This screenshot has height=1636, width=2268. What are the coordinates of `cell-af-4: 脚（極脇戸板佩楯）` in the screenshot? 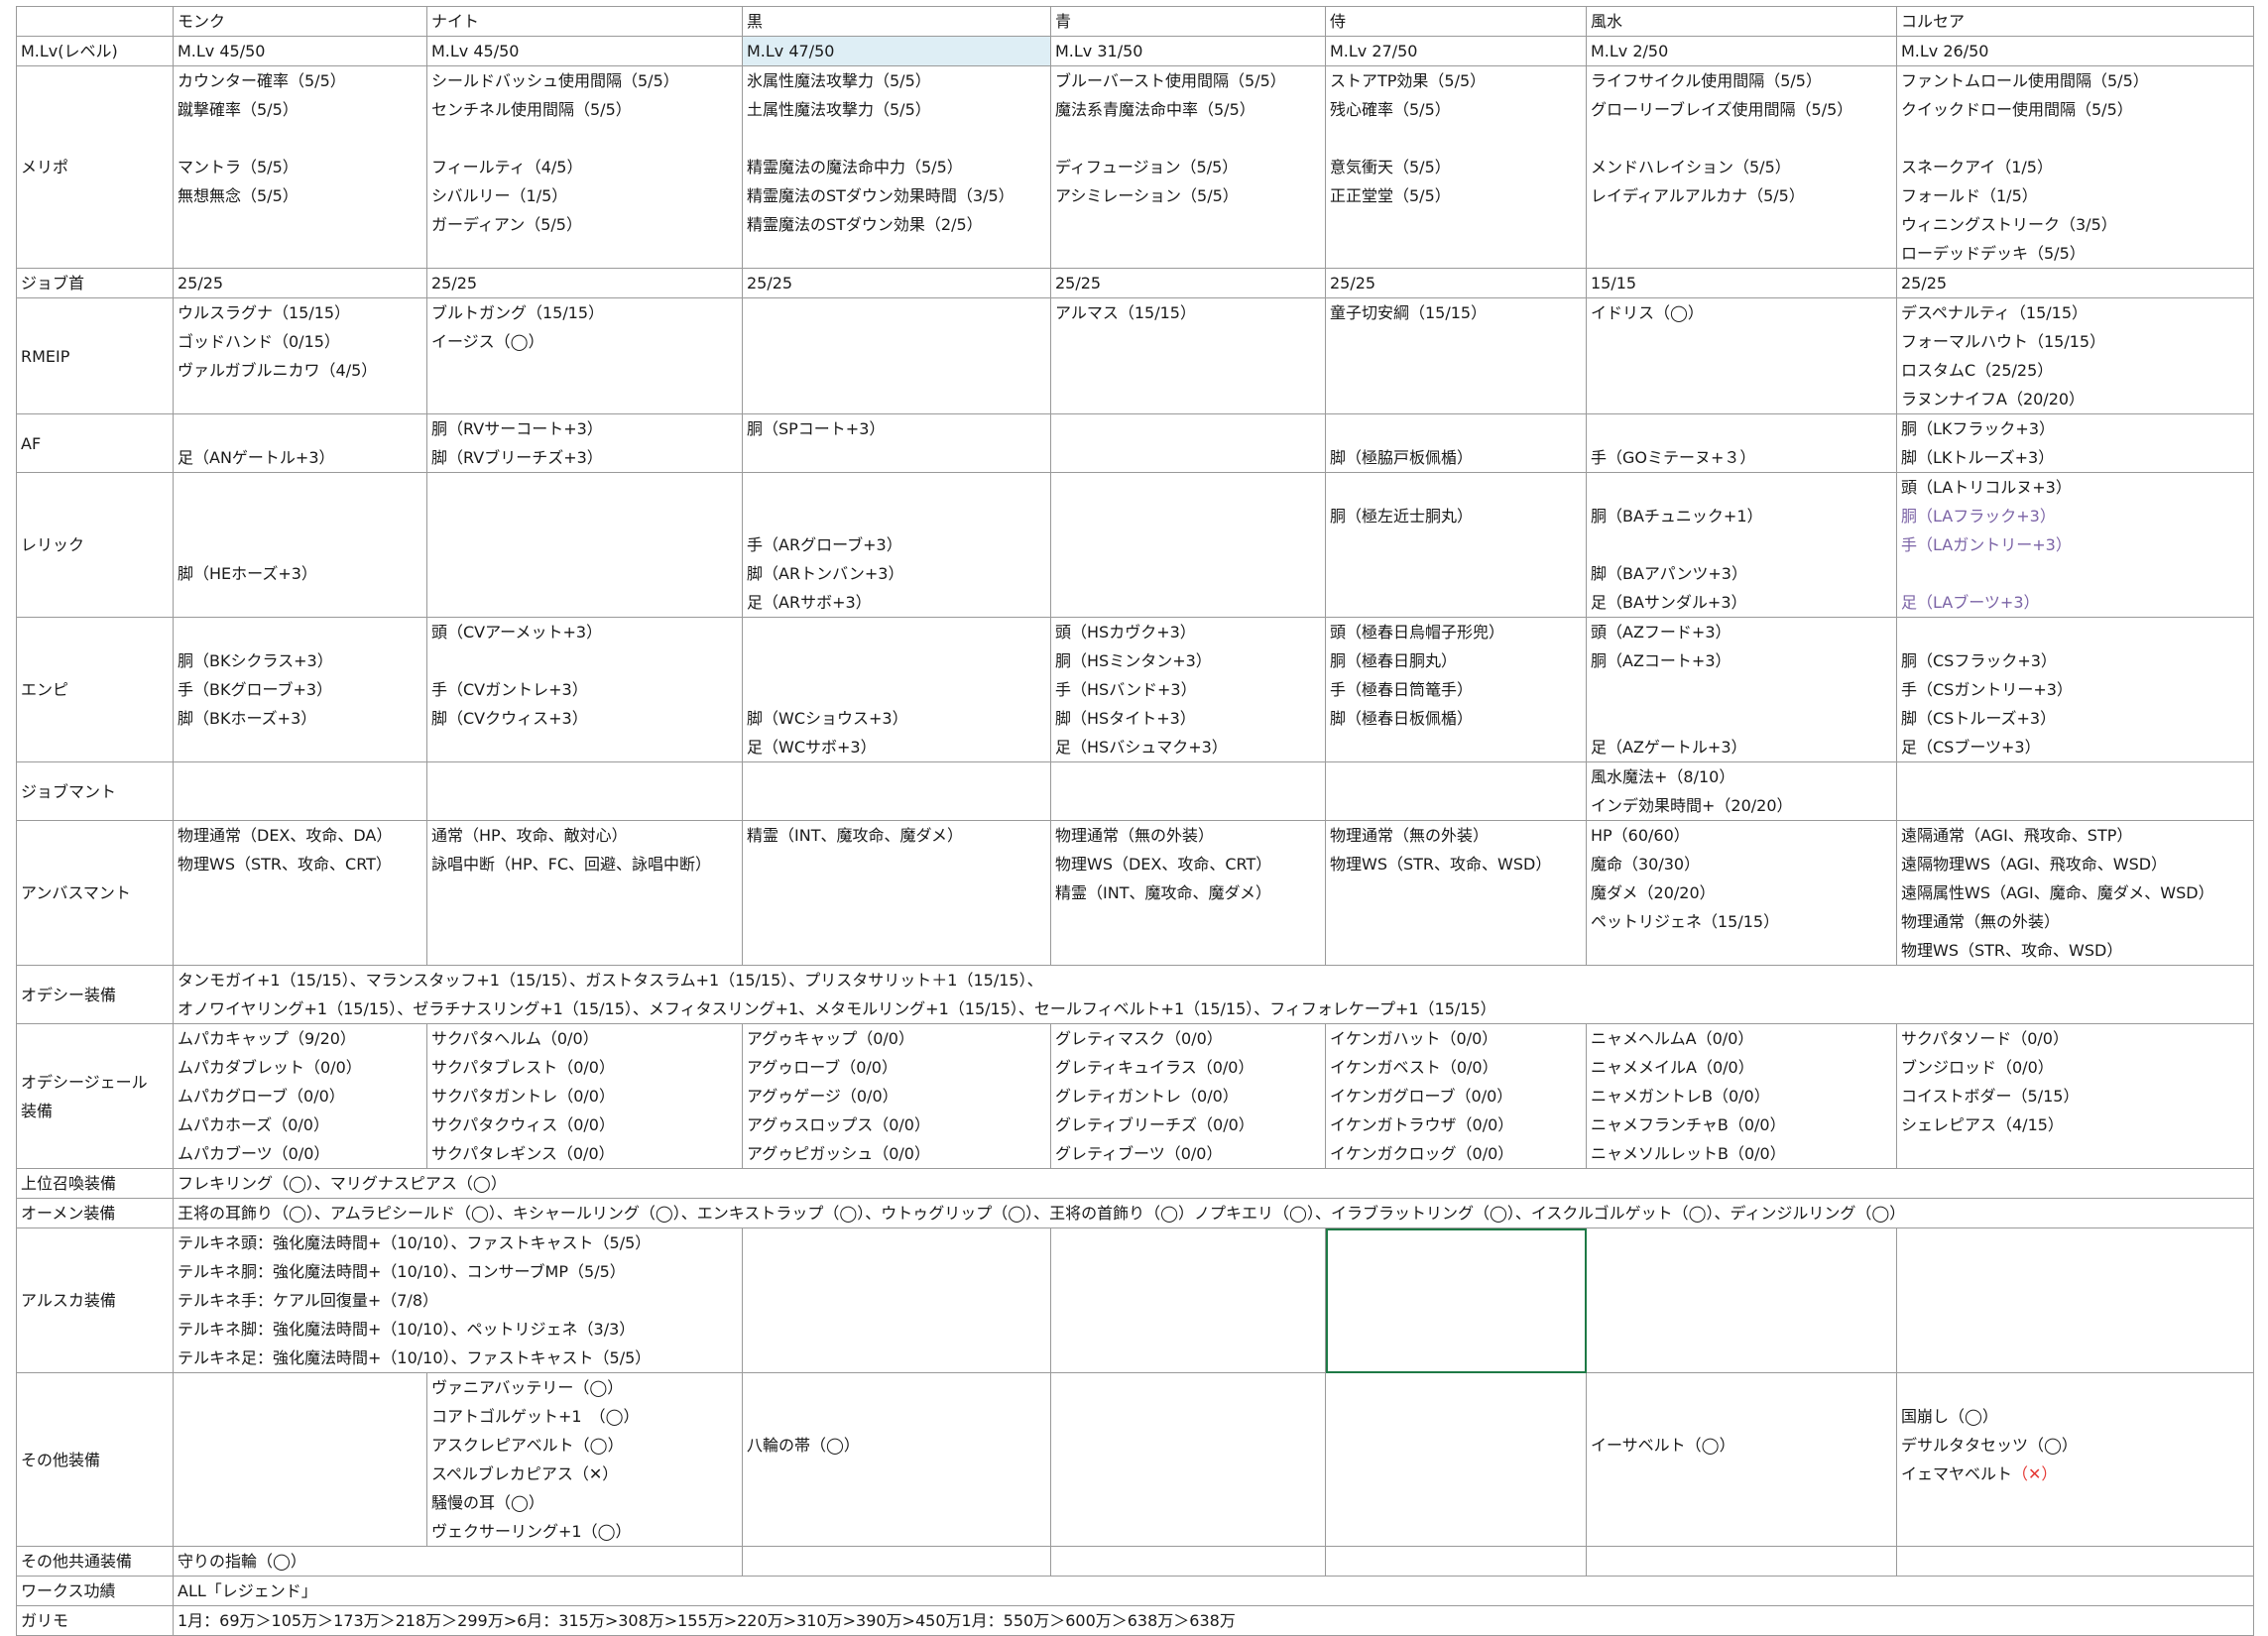 It's located at (1456, 443).